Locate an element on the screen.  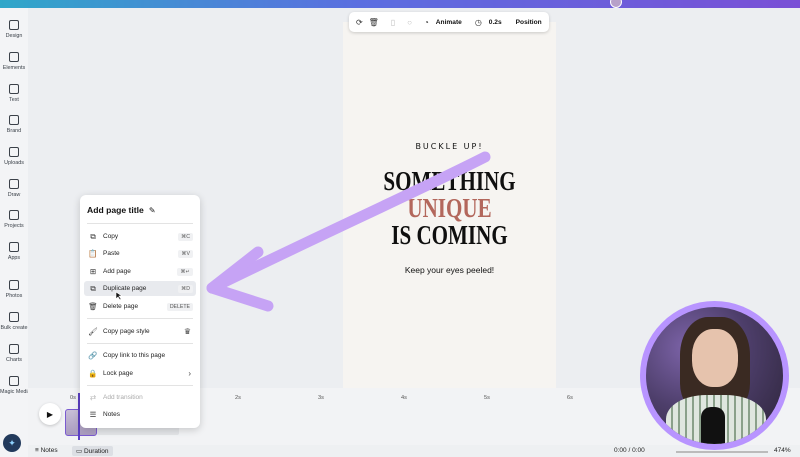
sidebar-item-charts: Charts is located at coordinates (14, 353).